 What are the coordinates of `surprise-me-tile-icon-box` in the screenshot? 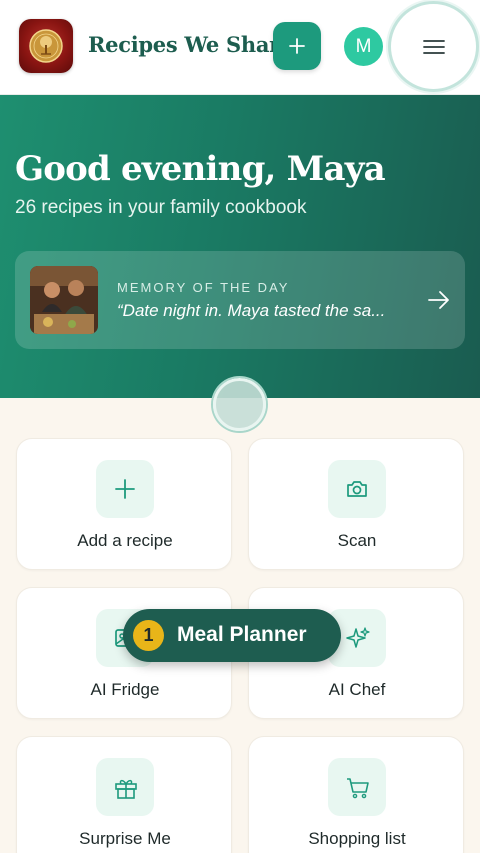 It's located at (125, 787).